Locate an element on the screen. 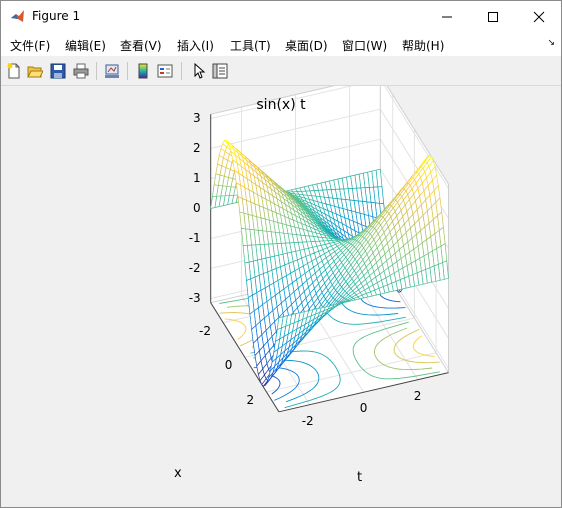  z-tick-label: 3 is located at coordinates (197, 118).